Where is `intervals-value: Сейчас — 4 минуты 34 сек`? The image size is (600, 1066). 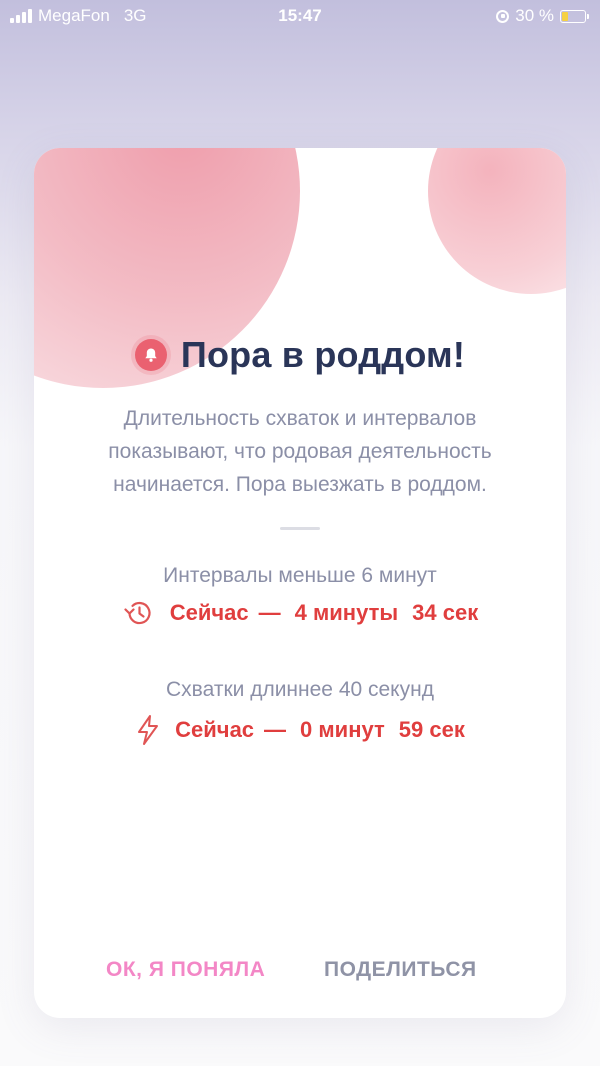
intervals-value: Сейчас — 4 минуты 34 сек is located at coordinates (300, 613).